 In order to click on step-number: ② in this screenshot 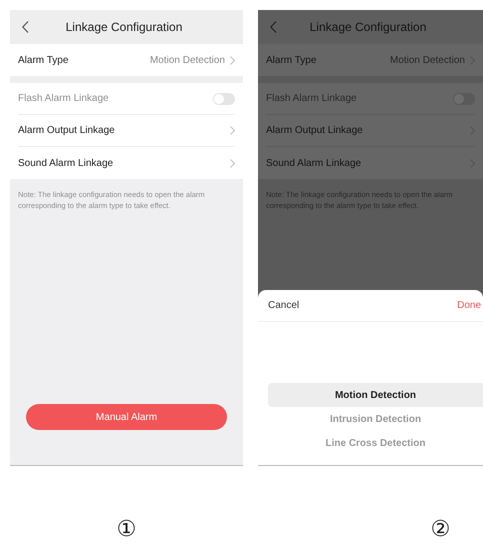, I will do `click(440, 530)`.